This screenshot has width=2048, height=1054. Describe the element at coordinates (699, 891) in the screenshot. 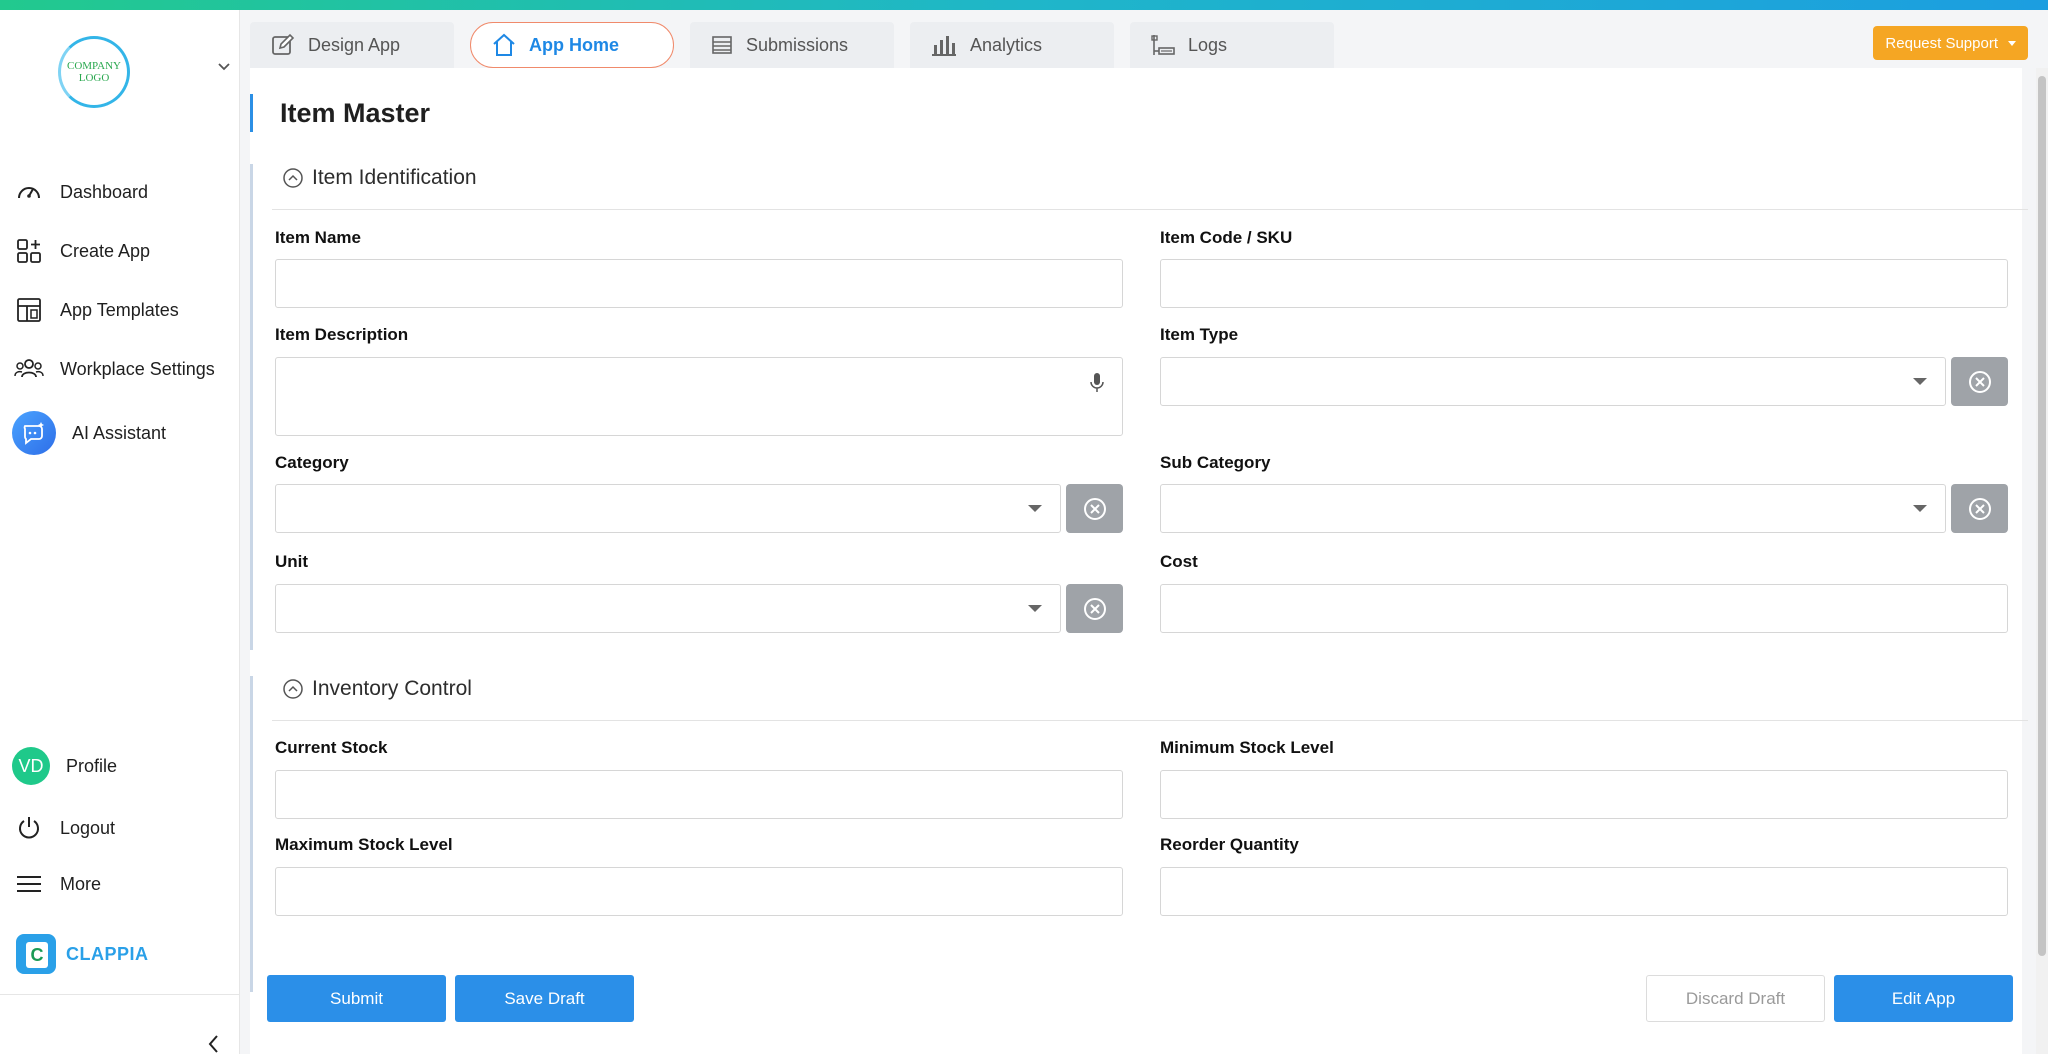

I see `maximum-stock-input` at that location.